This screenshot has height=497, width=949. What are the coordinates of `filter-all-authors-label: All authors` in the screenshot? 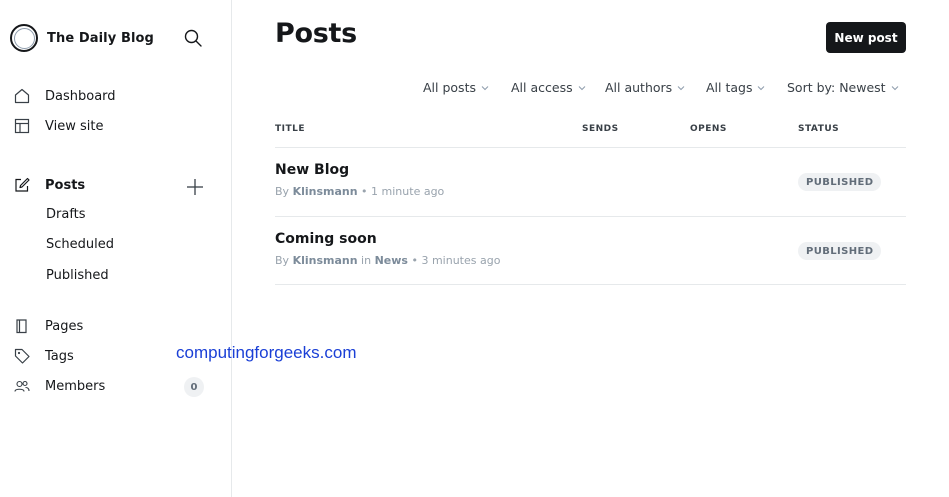 It's located at (639, 87).